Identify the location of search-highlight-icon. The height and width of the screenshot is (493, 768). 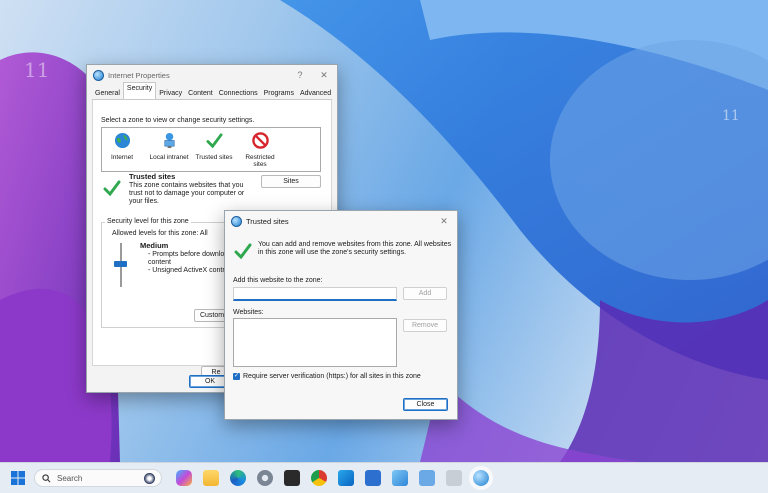
(149, 478).